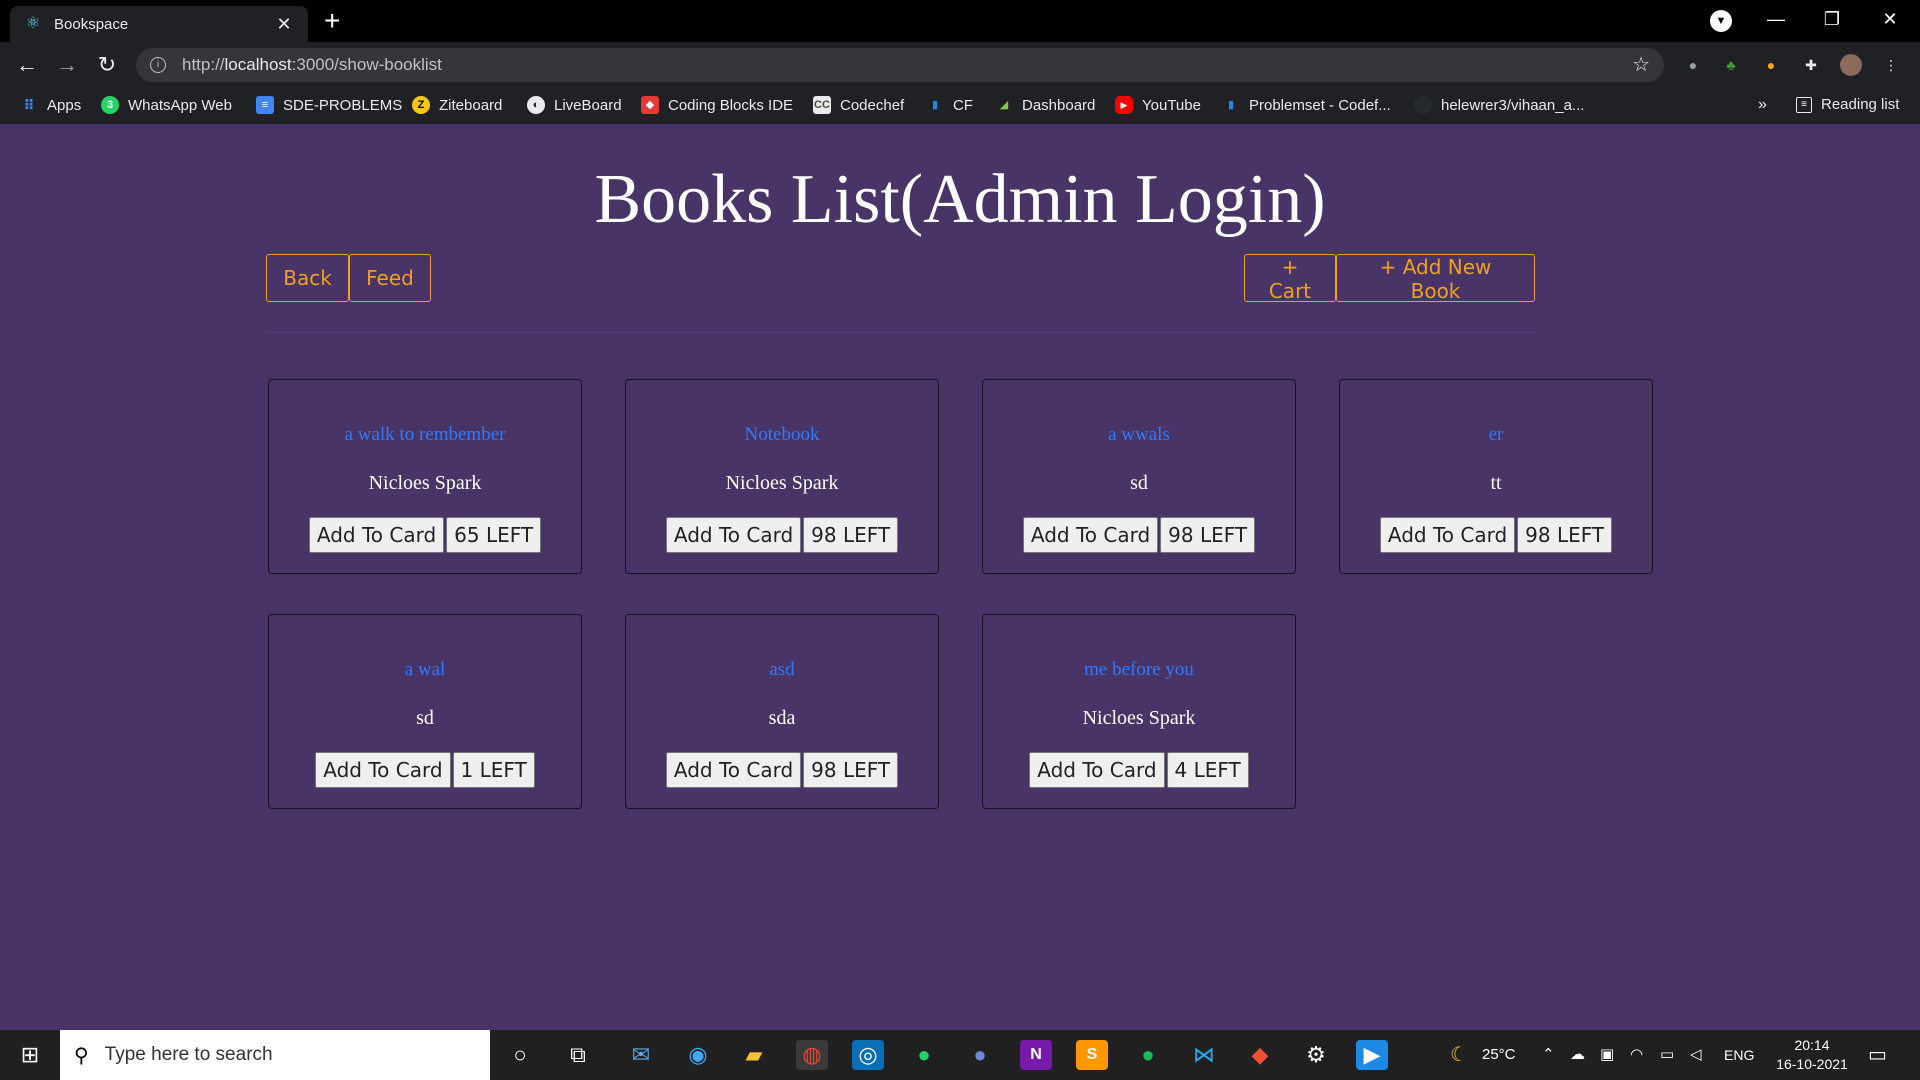 This screenshot has width=1920, height=1080. What do you see at coordinates (1641, 64) in the screenshot?
I see `bookmark-star-icon: ☆` at bounding box center [1641, 64].